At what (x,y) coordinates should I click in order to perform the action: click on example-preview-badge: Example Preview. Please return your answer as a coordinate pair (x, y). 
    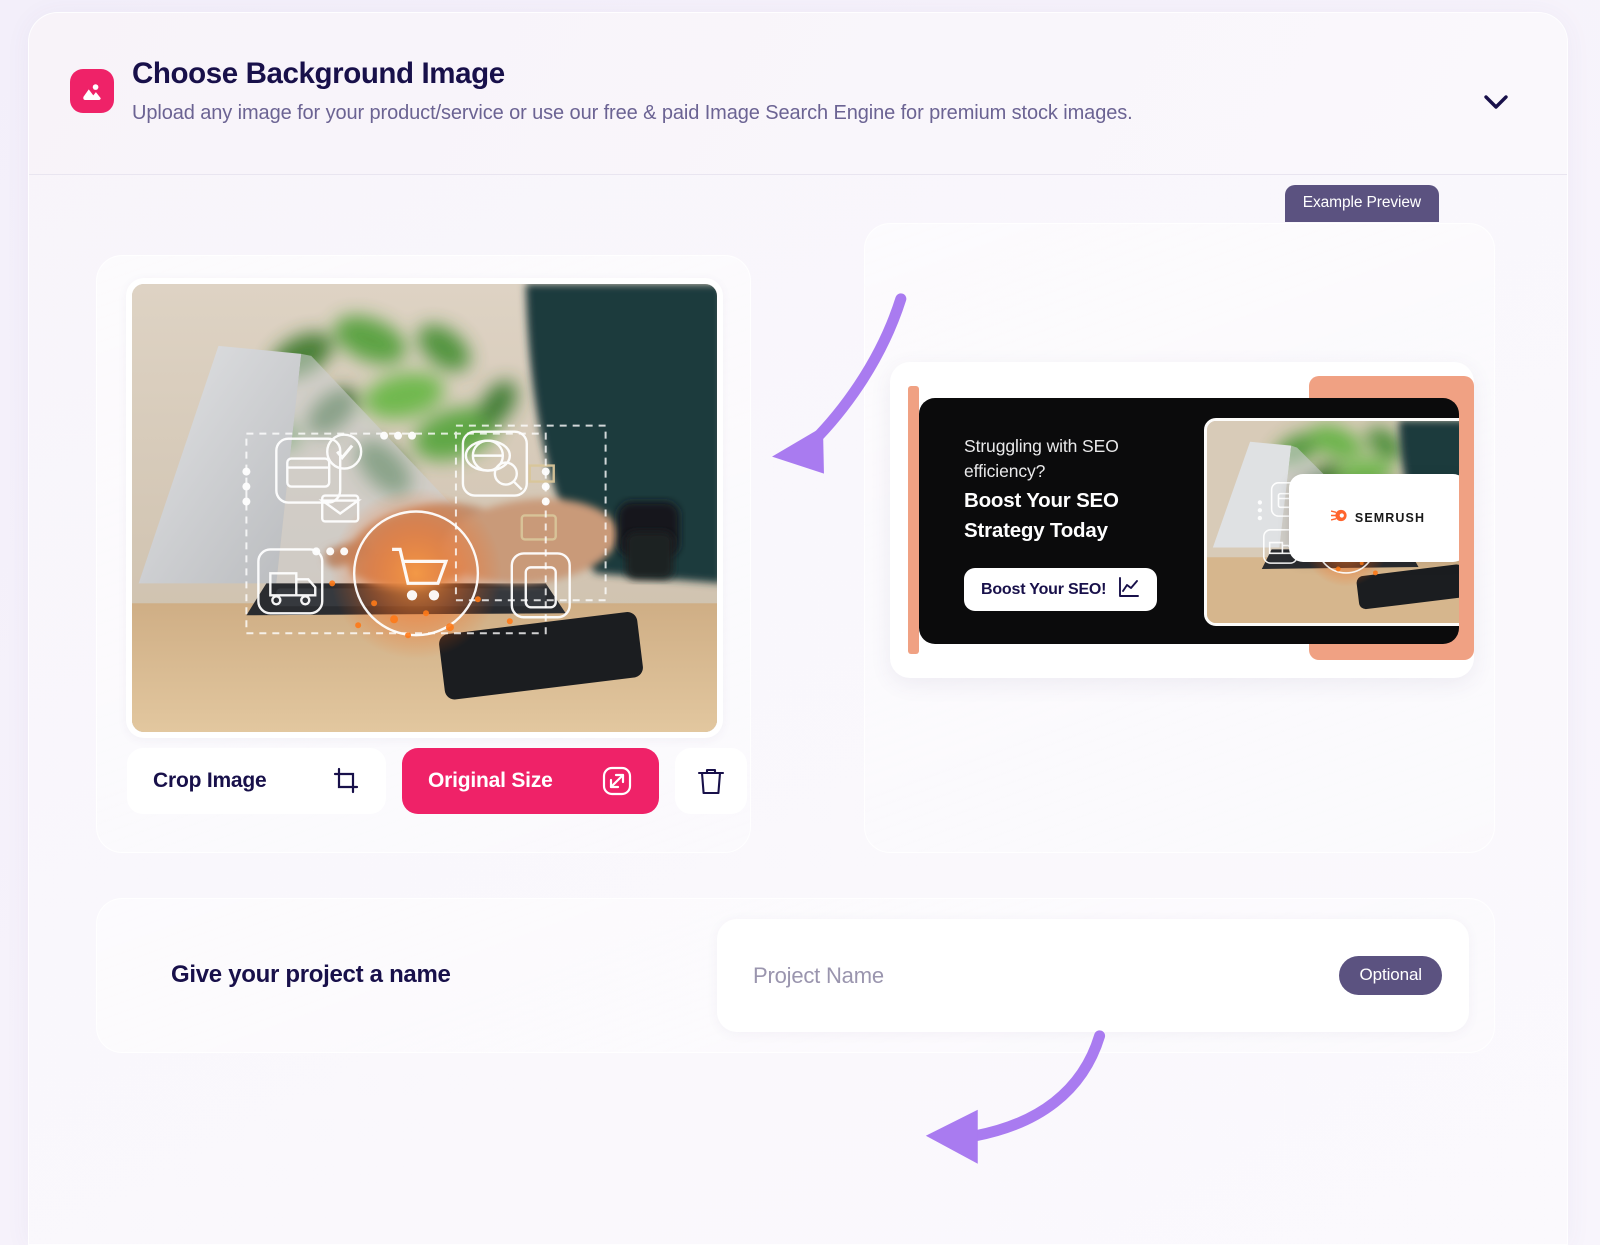
    Looking at the image, I should click on (1361, 203).